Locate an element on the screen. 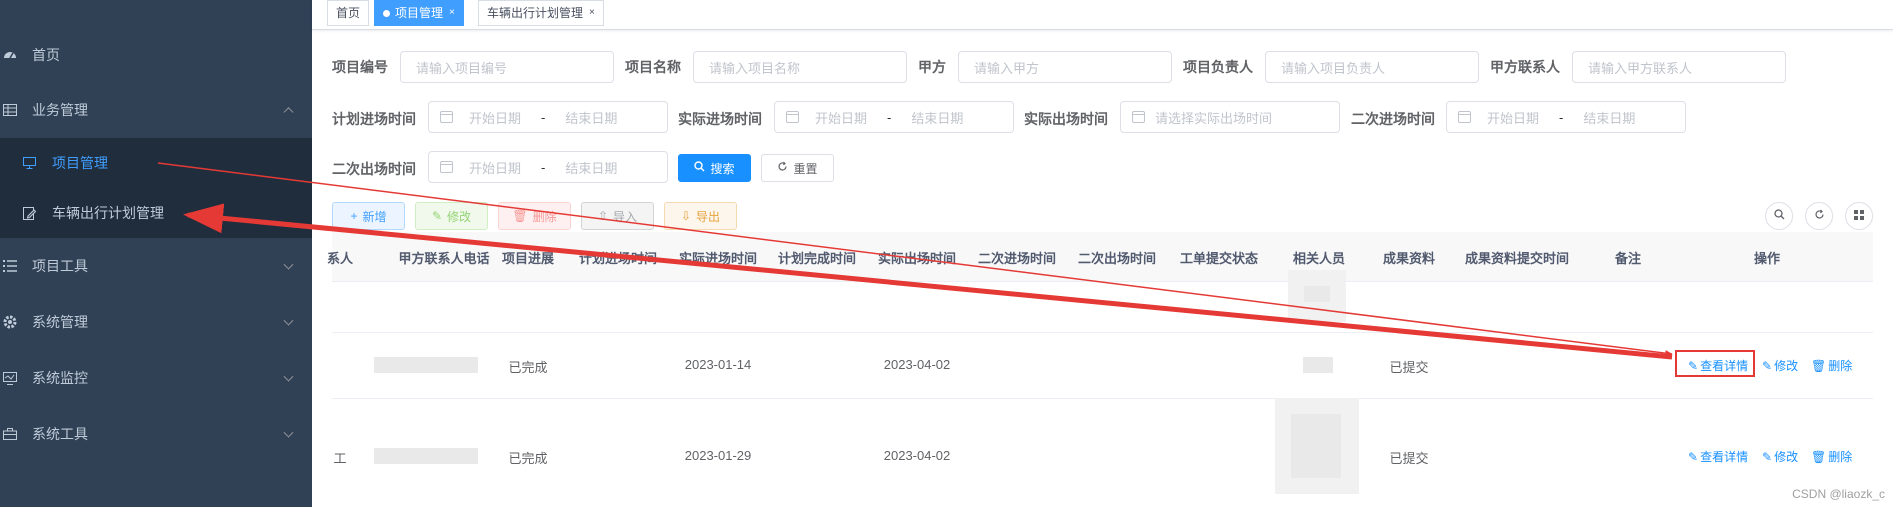 This screenshot has width=1893, height=507. owner-label: 项目负责人 is located at coordinates (1218, 67).